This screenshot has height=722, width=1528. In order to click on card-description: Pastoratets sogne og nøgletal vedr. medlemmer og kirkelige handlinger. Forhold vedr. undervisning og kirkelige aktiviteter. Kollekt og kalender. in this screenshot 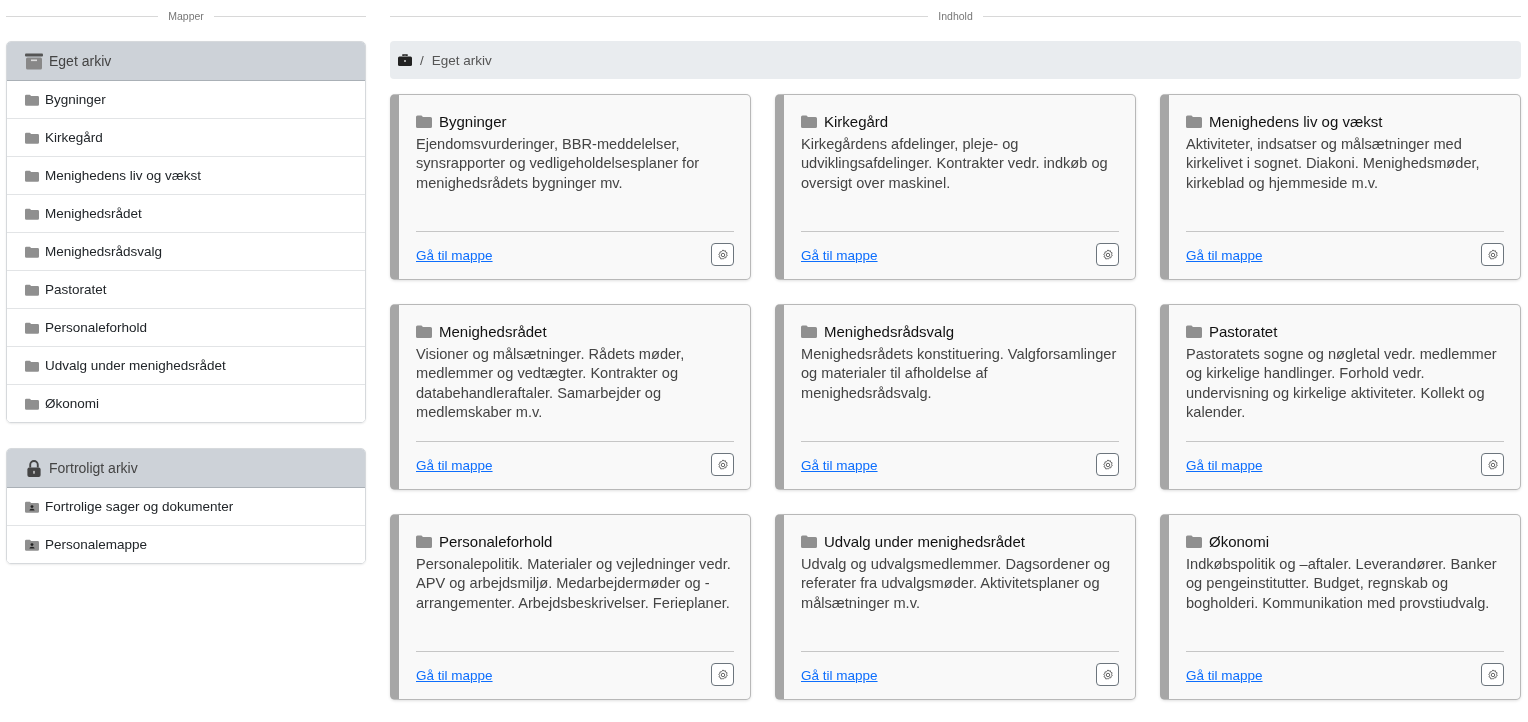, I will do `click(1342, 383)`.